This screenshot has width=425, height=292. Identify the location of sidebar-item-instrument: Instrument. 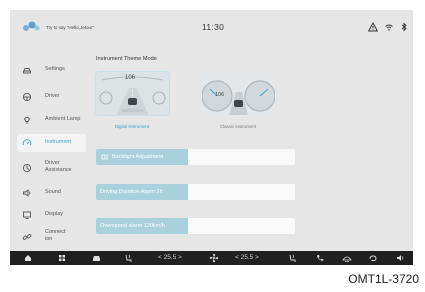
(51, 143).